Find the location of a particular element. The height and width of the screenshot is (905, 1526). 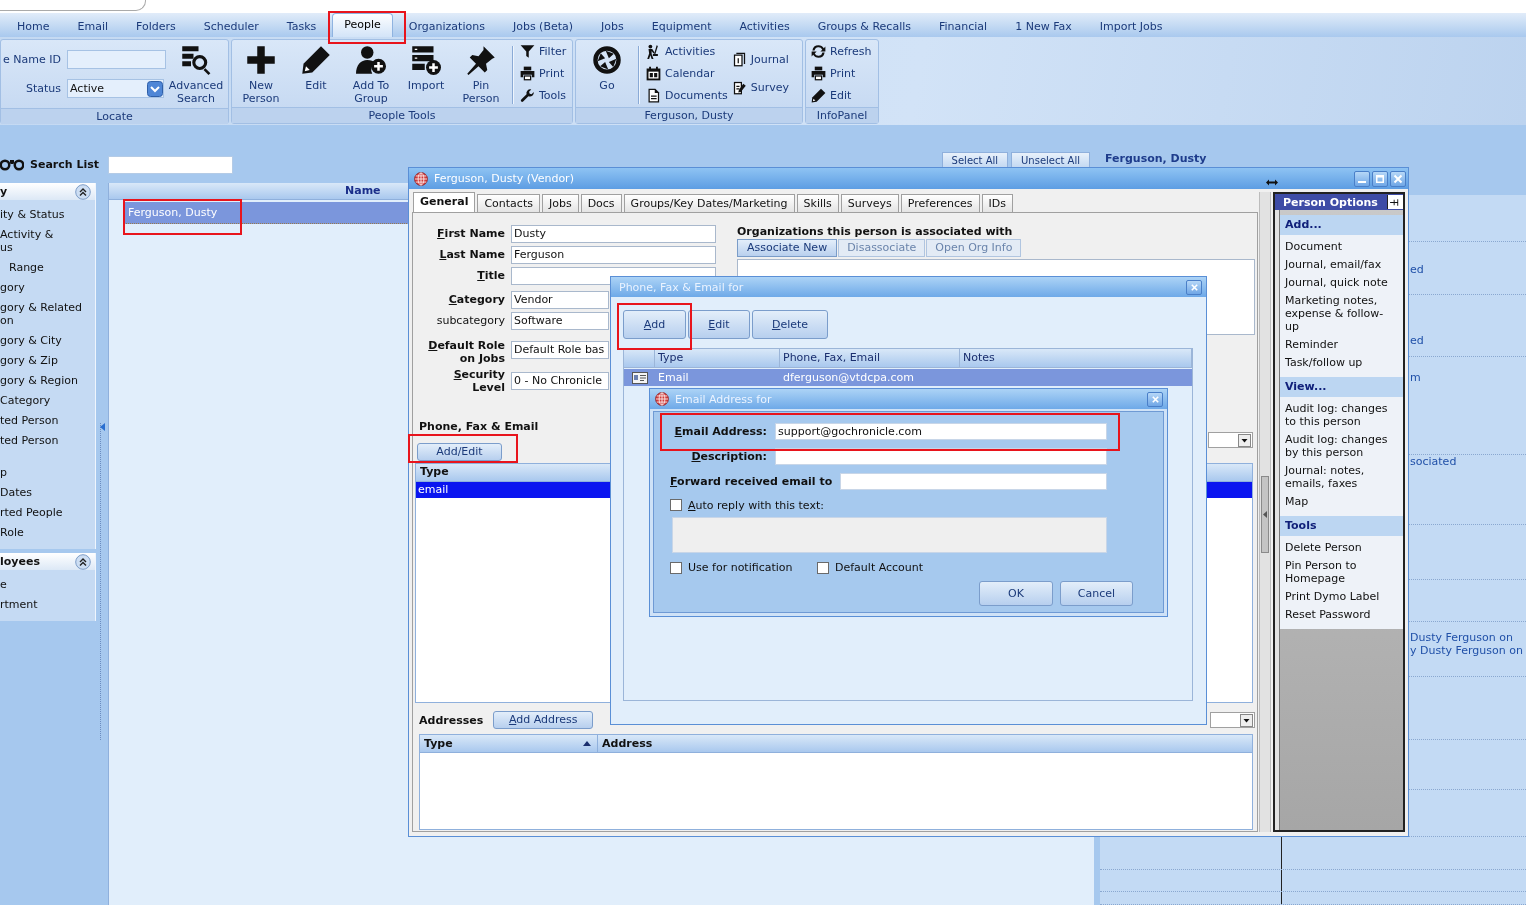

toolbar-button: New Person is located at coordinates (261, 73).